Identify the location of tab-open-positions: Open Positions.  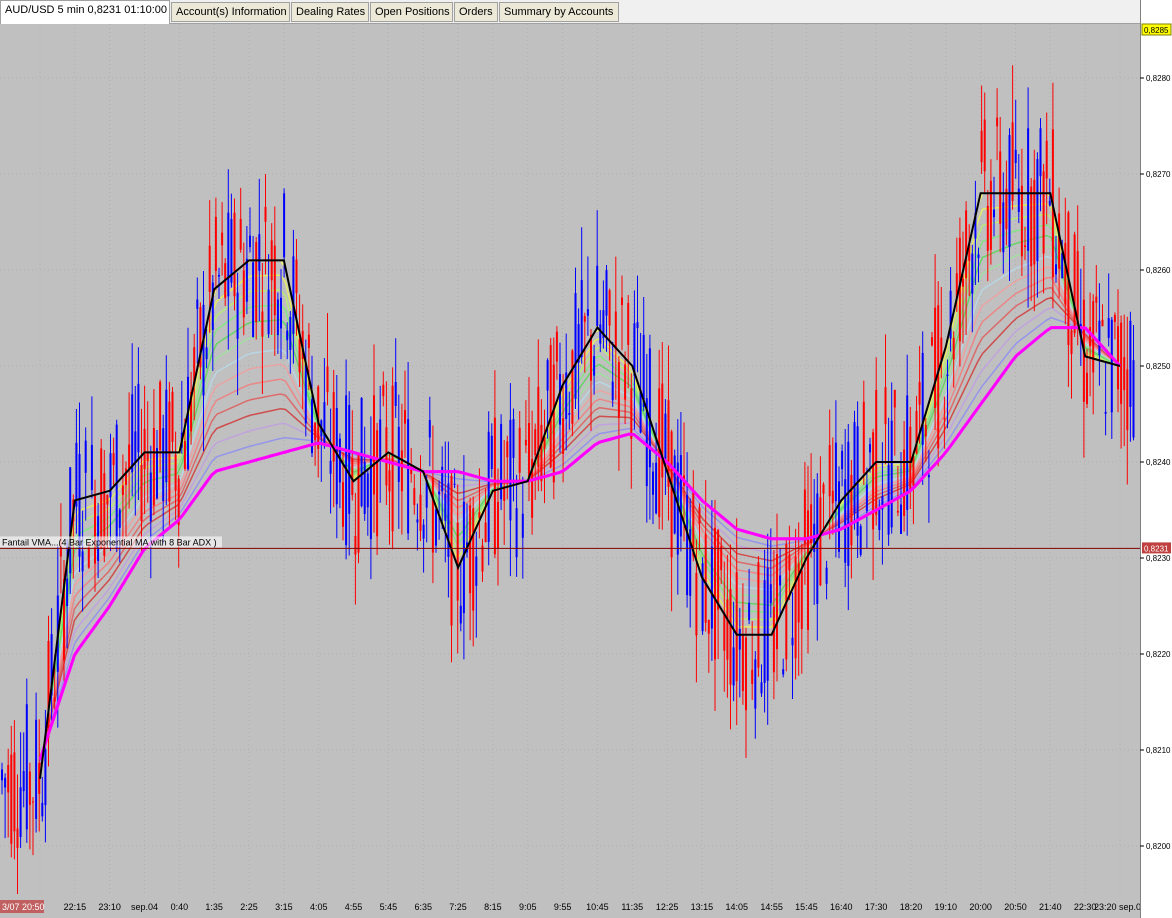
(411, 12).